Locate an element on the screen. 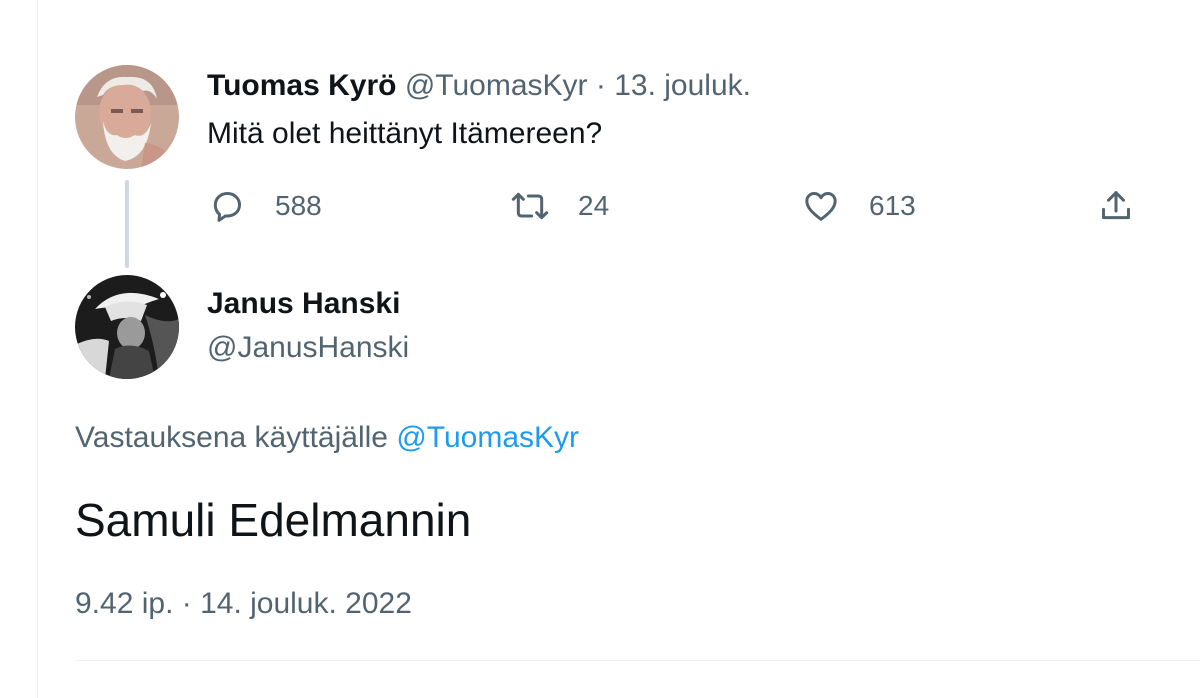 The image size is (1200, 698). reply-button: 588 is located at coordinates (264, 206).